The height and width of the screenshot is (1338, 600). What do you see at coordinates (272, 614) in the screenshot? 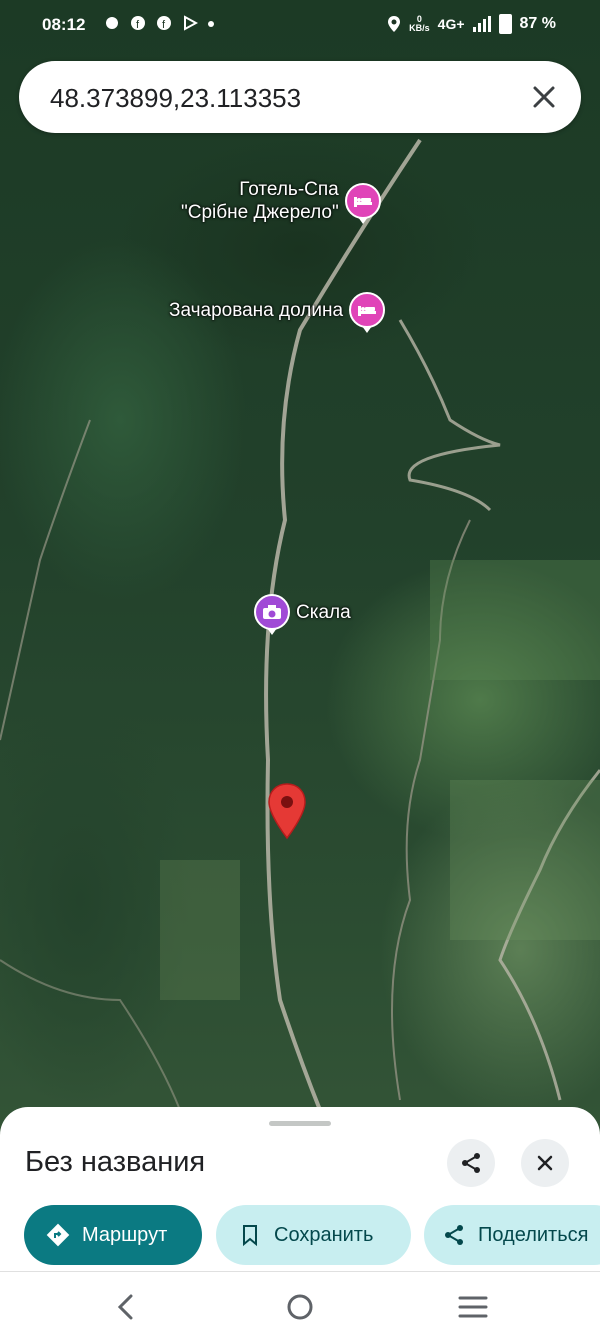
I see `camera-icon` at bounding box center [272, 614].